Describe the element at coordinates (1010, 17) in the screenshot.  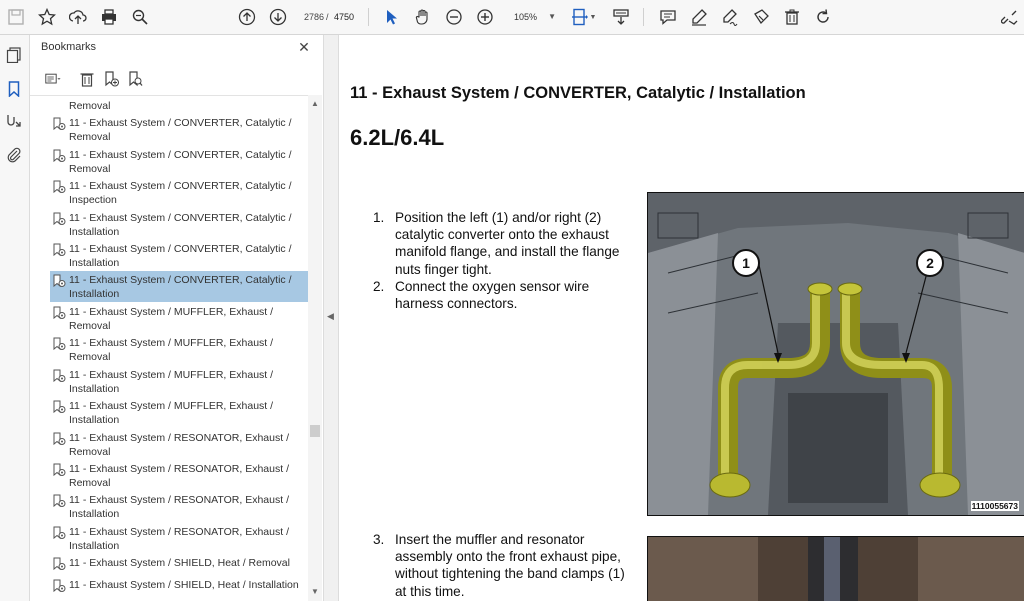
I see `share-link-icon` at that location.